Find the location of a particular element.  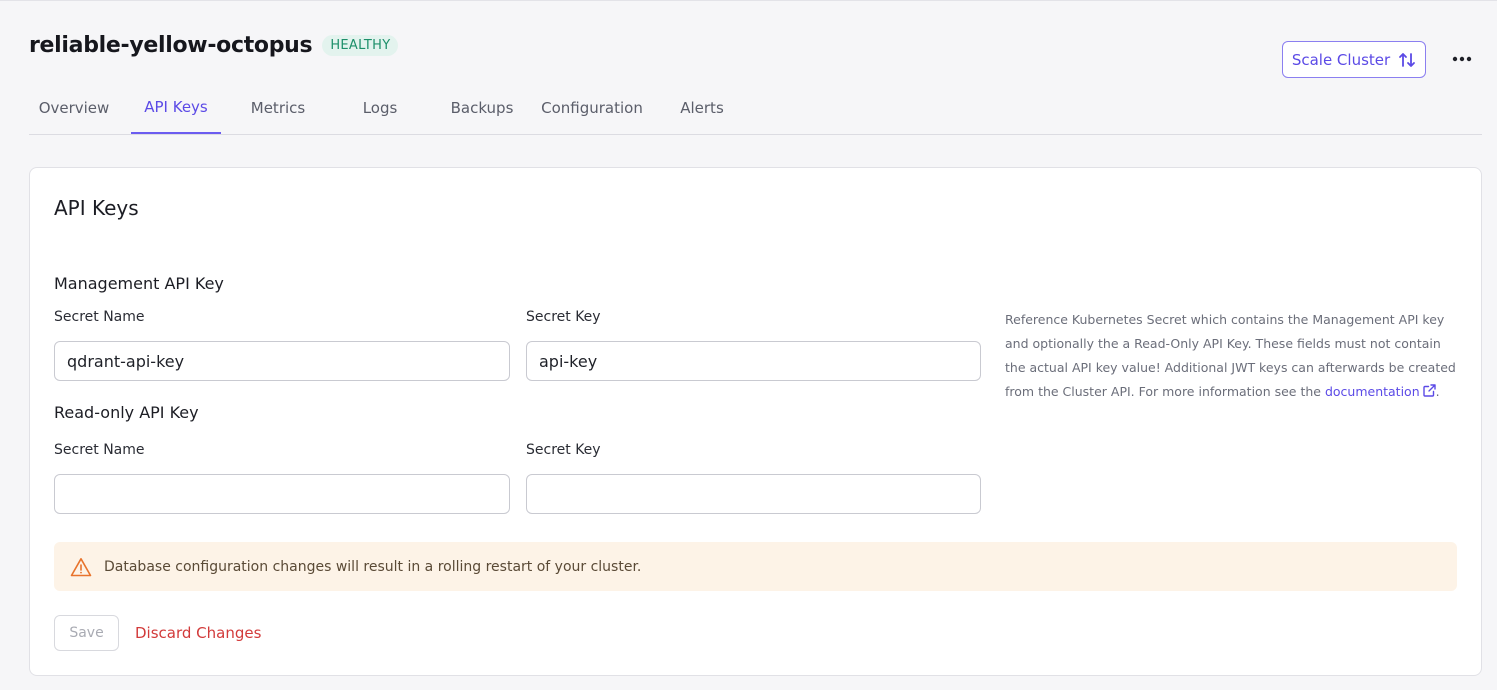

scale-cluster-button: Scale Cluster is located at coordinates (1354, 59).